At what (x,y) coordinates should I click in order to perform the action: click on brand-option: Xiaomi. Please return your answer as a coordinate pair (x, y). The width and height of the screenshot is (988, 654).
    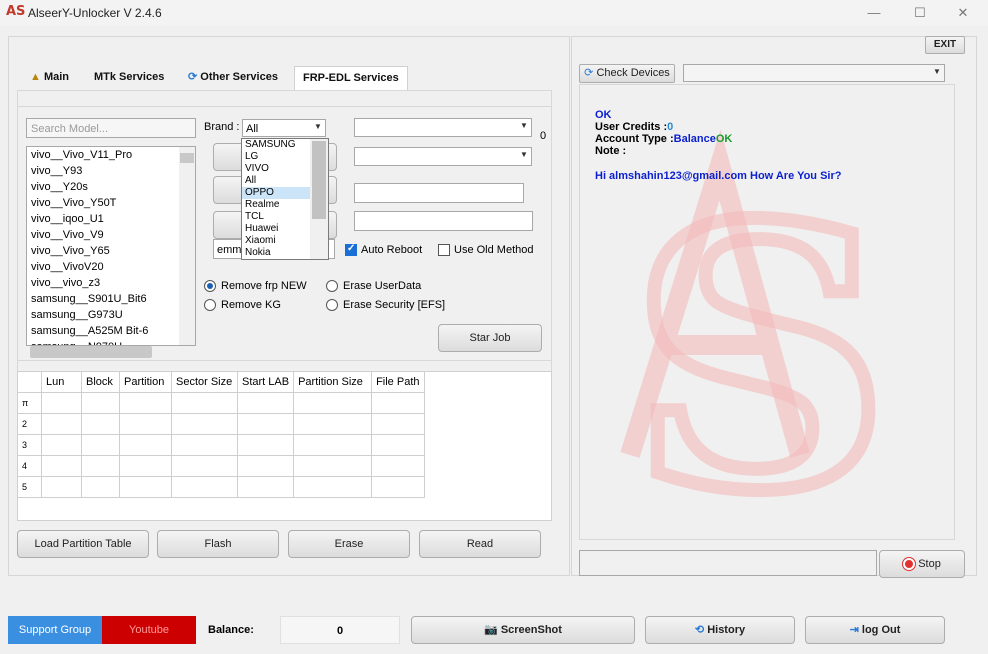
    Looking at the image, I should click on (276, 241).